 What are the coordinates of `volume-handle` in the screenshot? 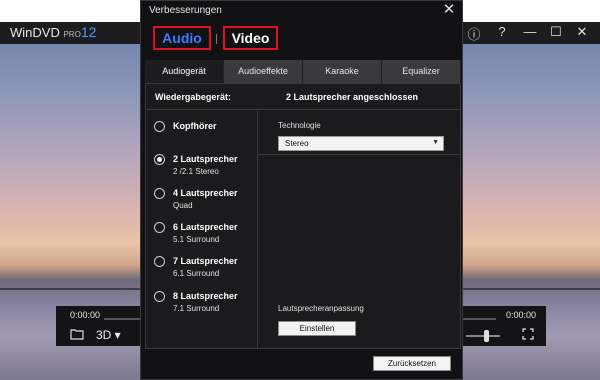 It's located at (486, 336).